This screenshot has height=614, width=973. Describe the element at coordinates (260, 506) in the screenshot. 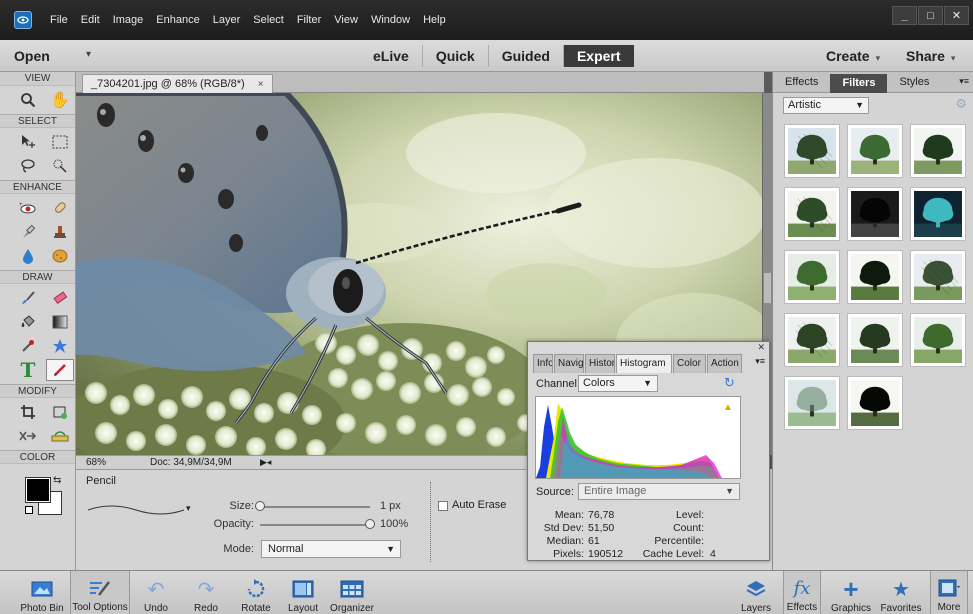

I see `size-slider-knob` at that location.